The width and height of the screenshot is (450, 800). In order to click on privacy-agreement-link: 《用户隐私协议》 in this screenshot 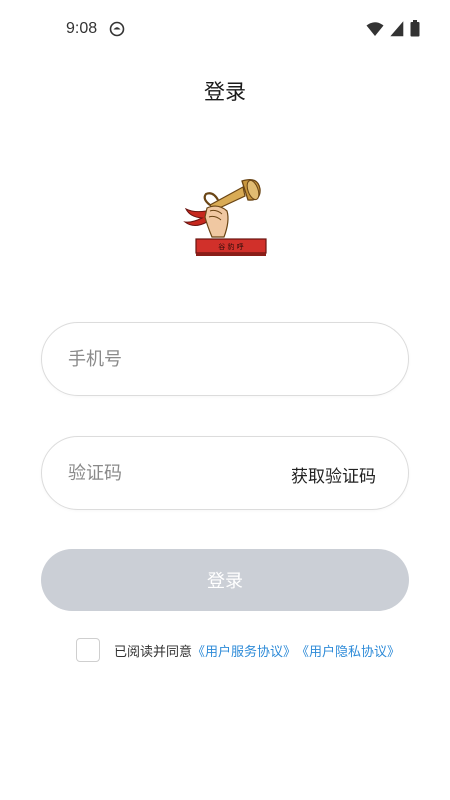, I will do `click(348, 650)`.